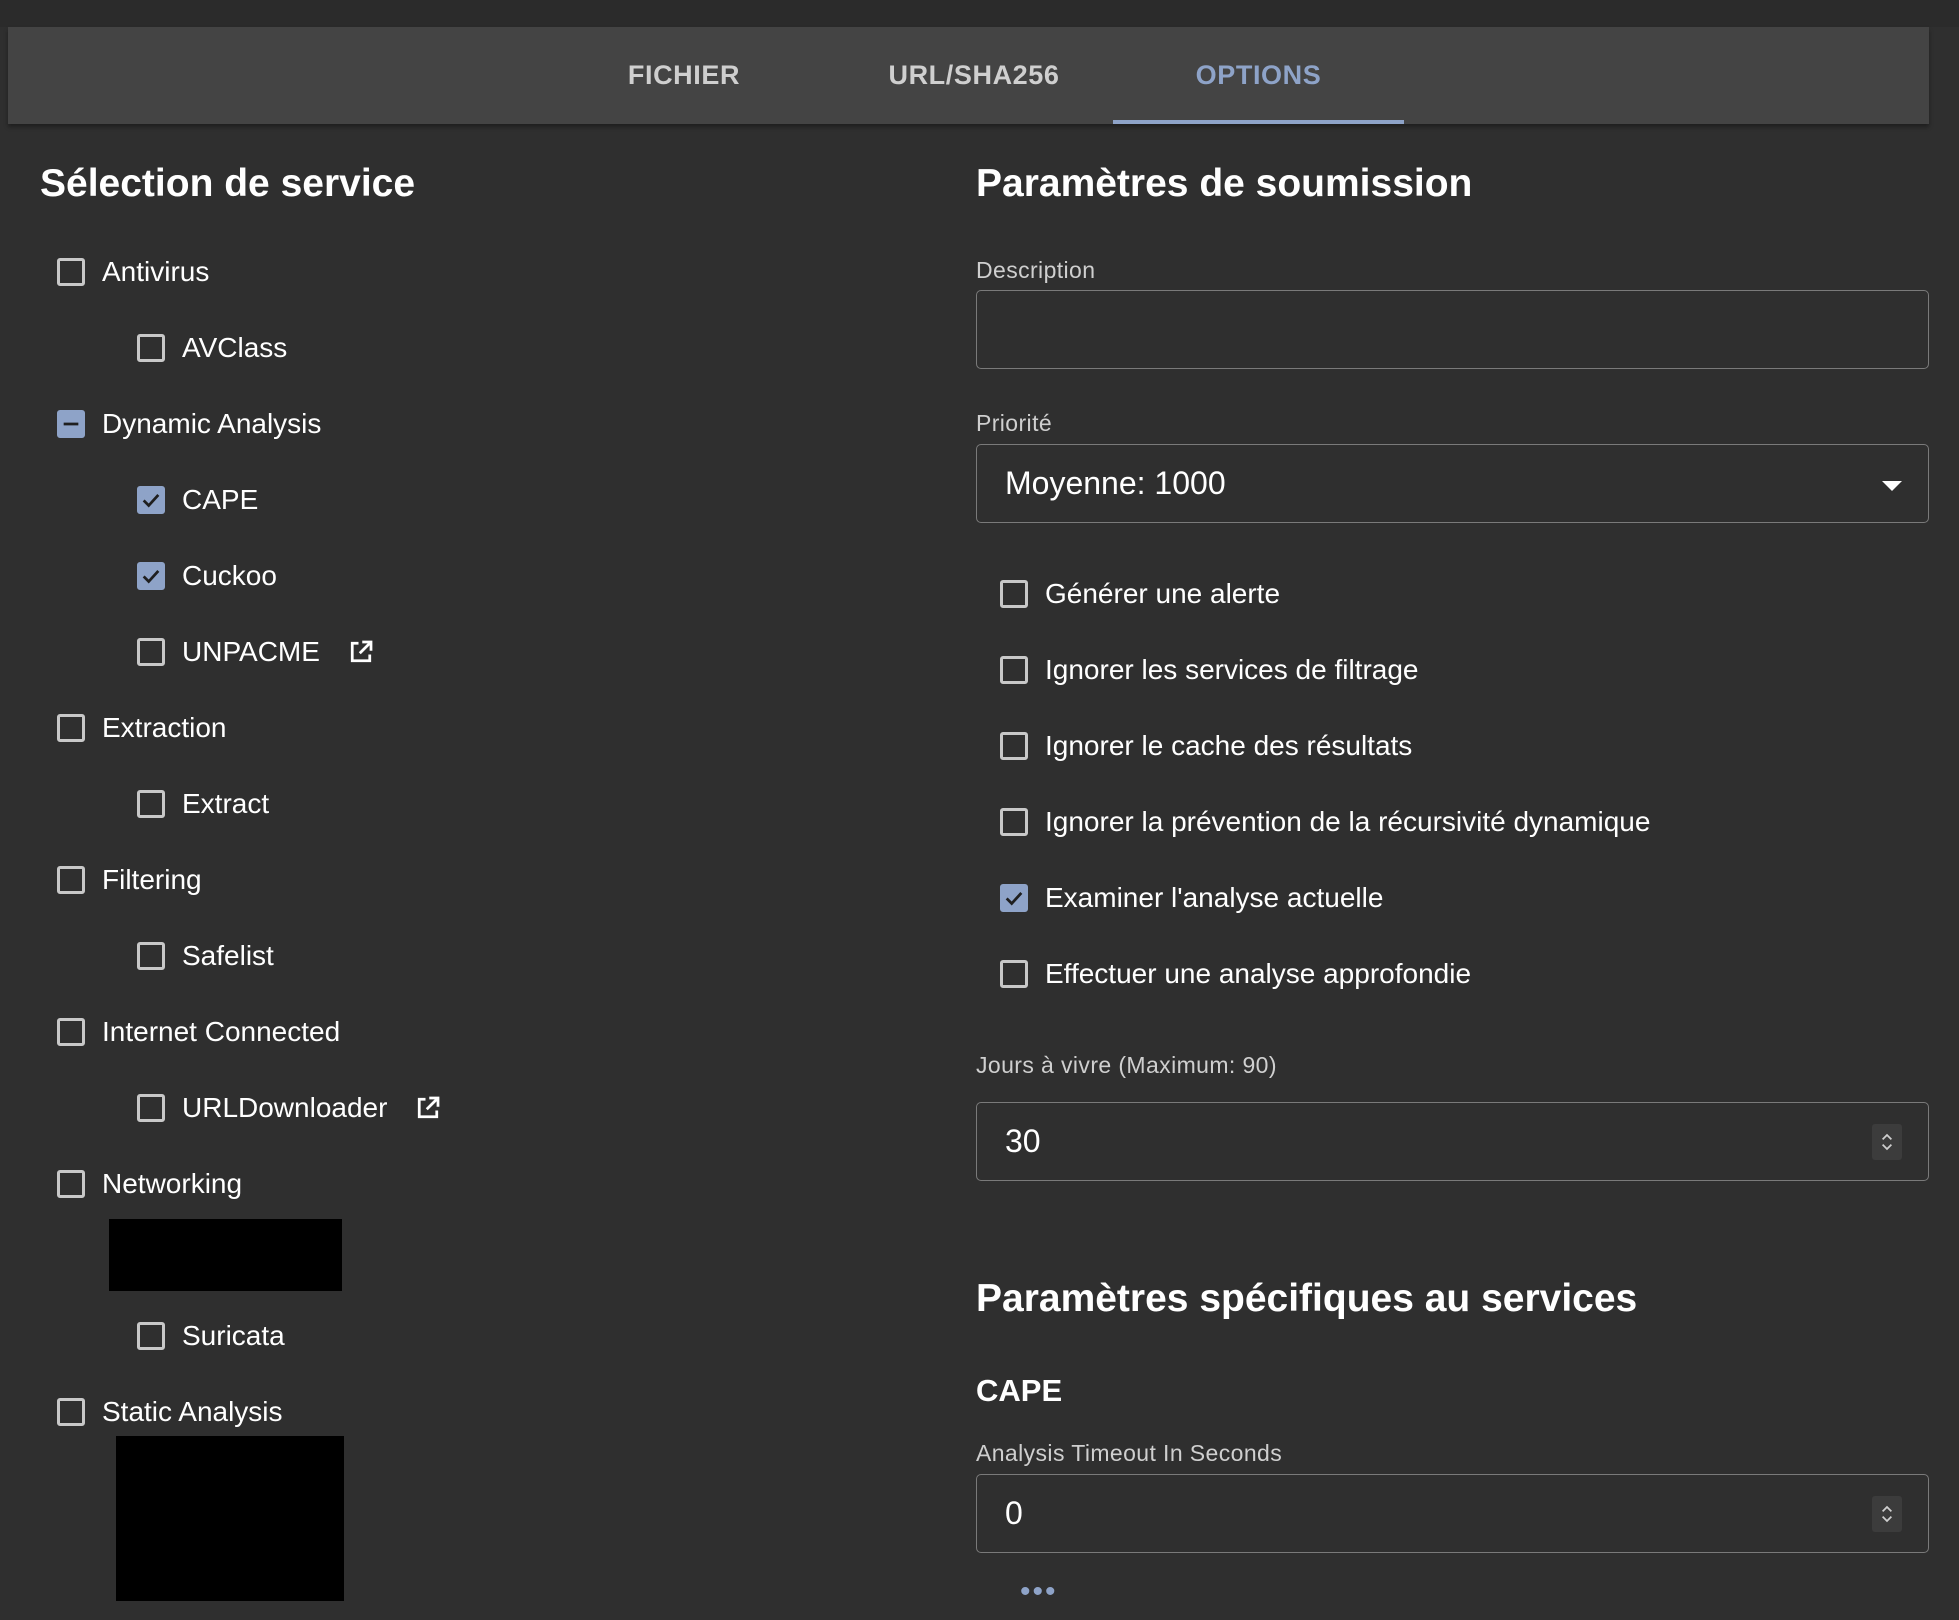  Describe the element at coordinates (151, 1336) in the screenshot. I see `checkbox-suricata` at that location.